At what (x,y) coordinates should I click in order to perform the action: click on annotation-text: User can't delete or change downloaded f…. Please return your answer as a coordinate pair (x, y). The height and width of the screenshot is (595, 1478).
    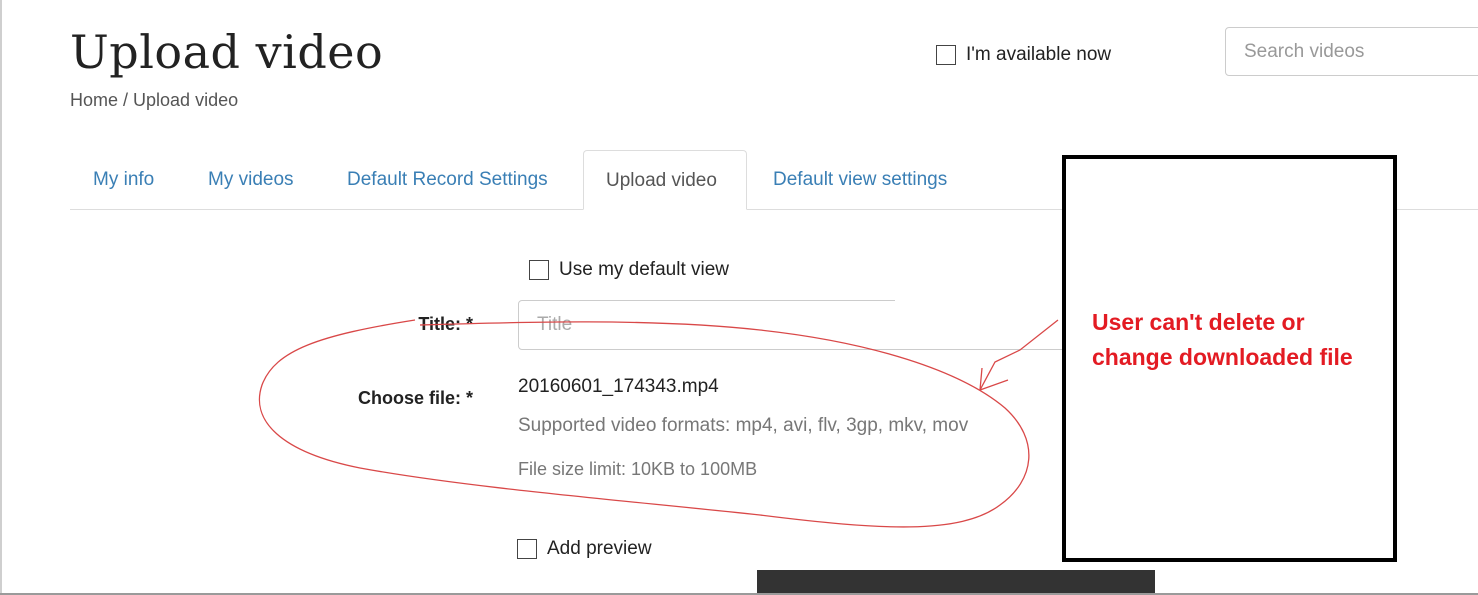
    Looking at the image, I should click on (1222, 339).